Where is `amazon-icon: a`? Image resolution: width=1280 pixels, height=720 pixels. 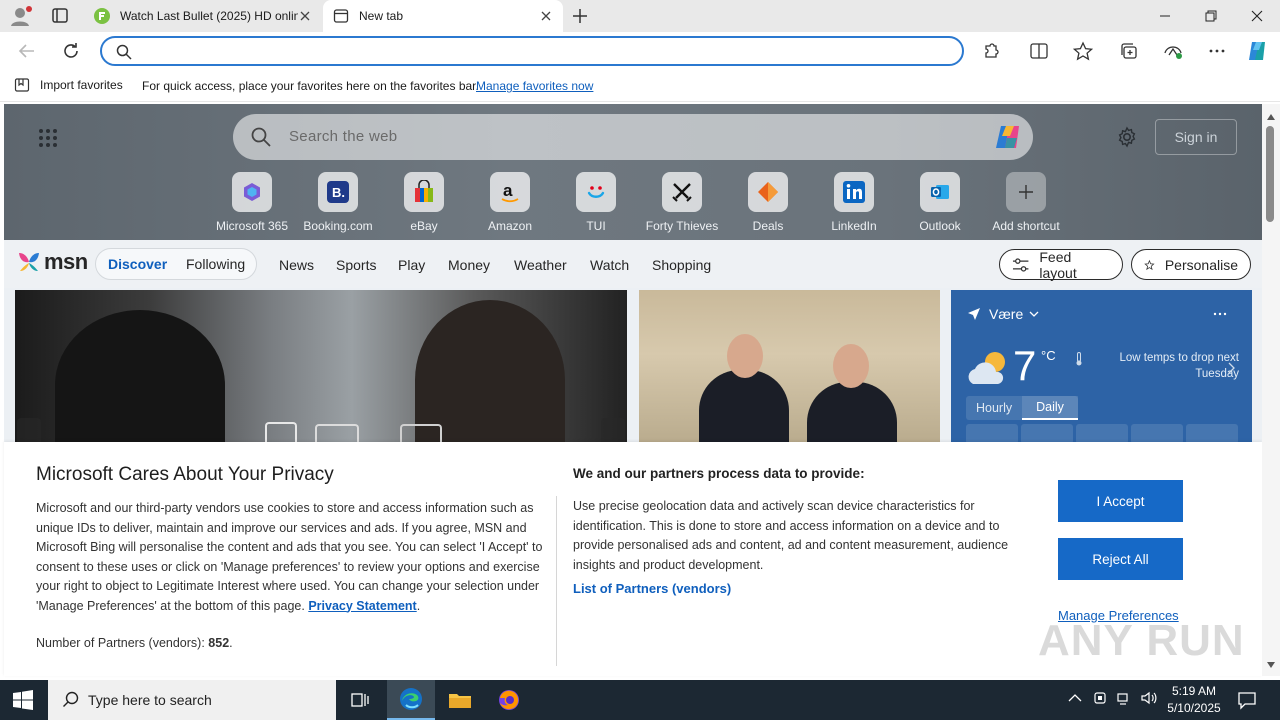
amazon-icon: a is located at coordinates (510, 192).